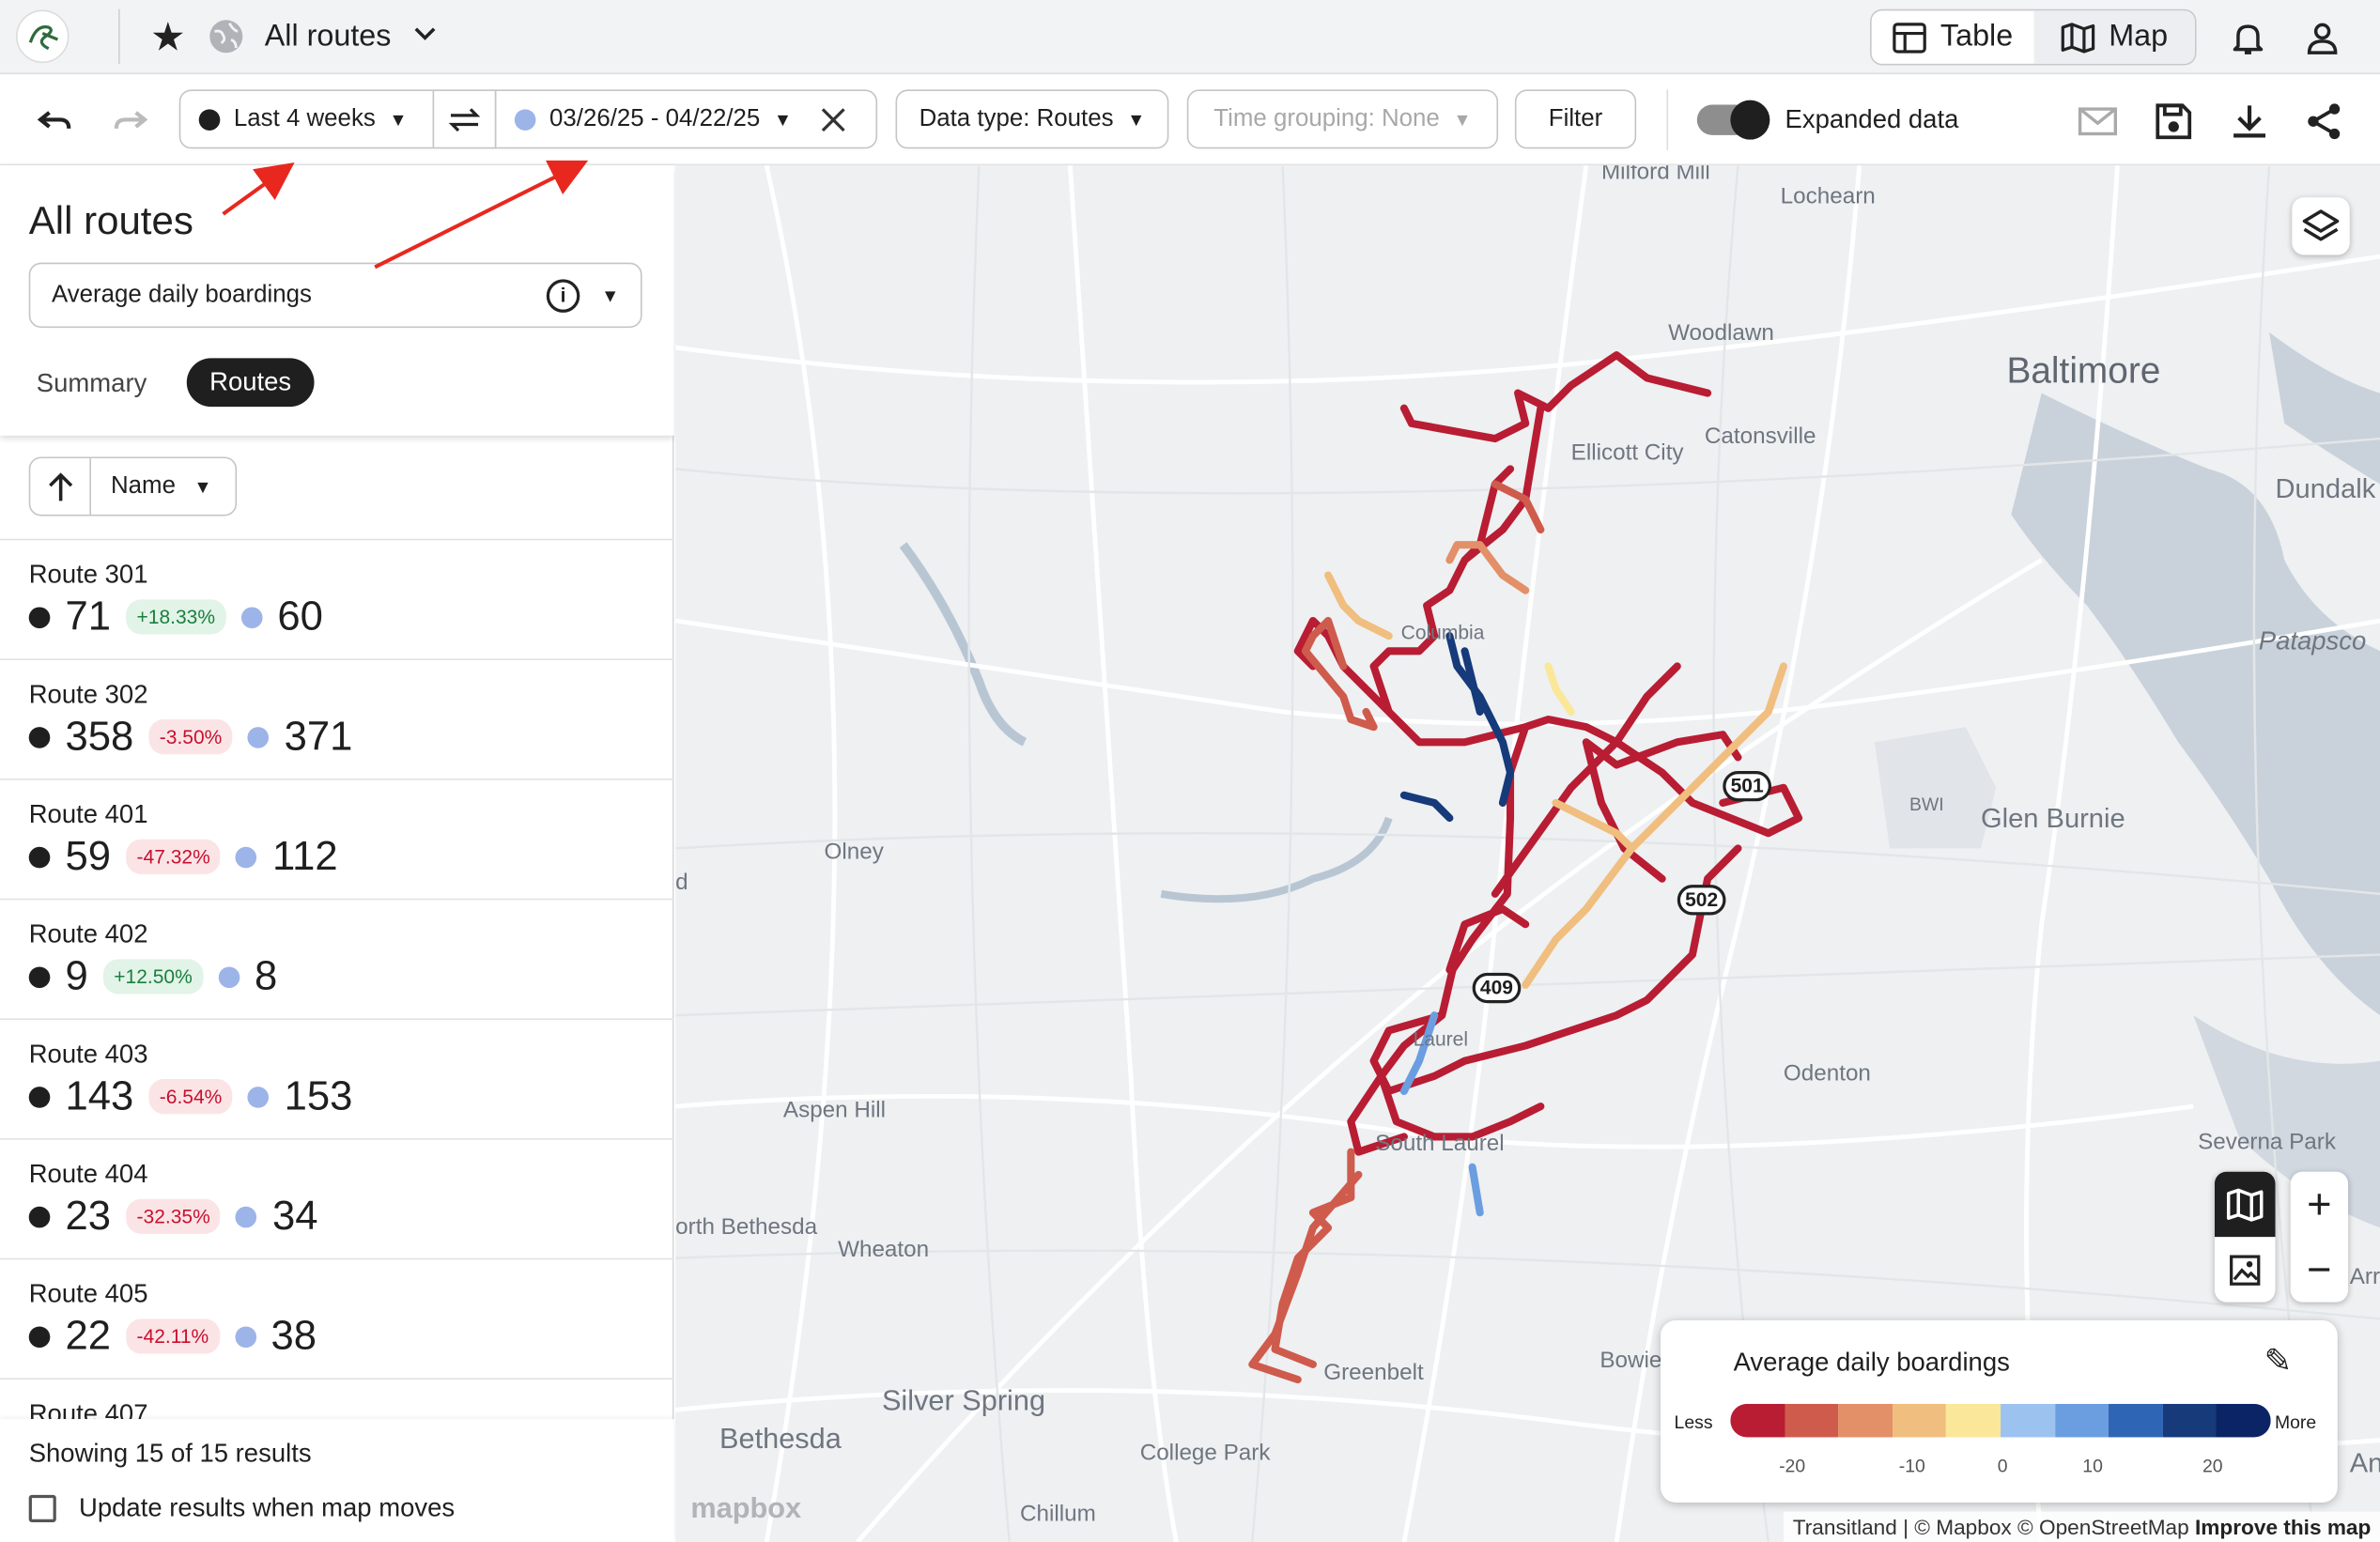 The width and height of the screenshot is (2380, 1542). Describe the element at coordinates (563, 296) in the screenshot. I see `info-icon: i` at that location.